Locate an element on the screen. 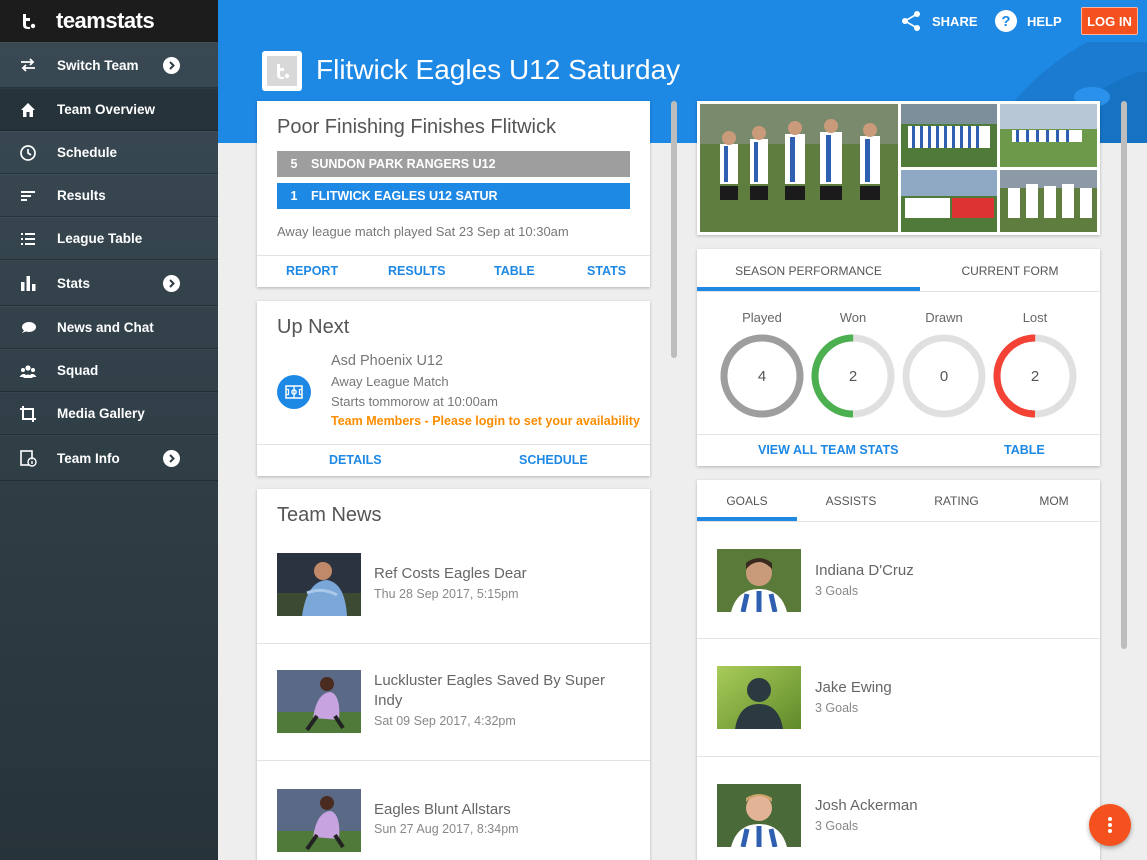  team-logo is located at coordinates (282, 71).